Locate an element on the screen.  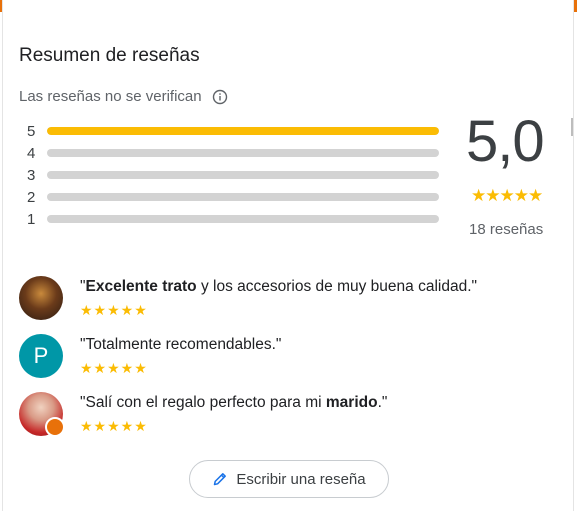
average-rating: 5,0 is located at coordinates (505, 141).